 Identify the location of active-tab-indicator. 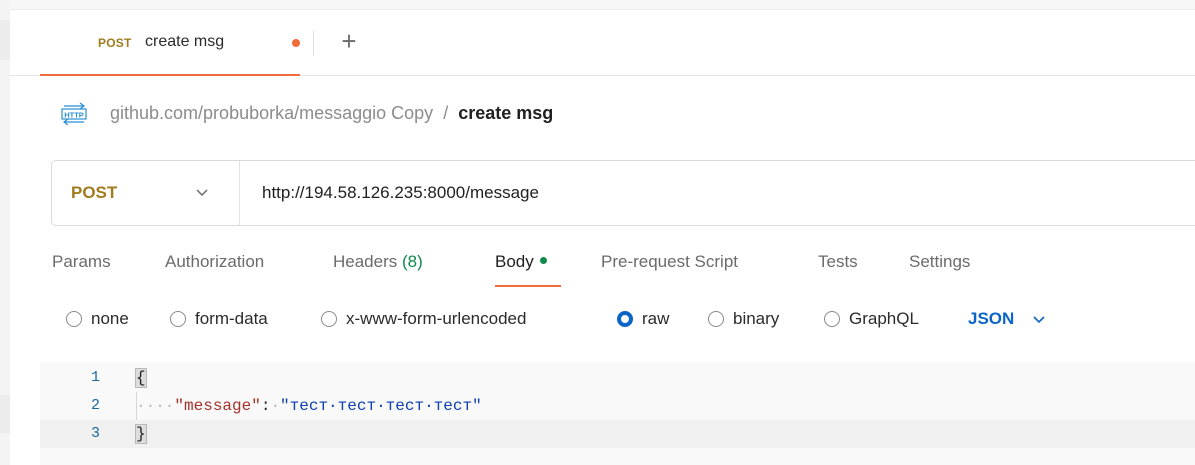
(528, 286).